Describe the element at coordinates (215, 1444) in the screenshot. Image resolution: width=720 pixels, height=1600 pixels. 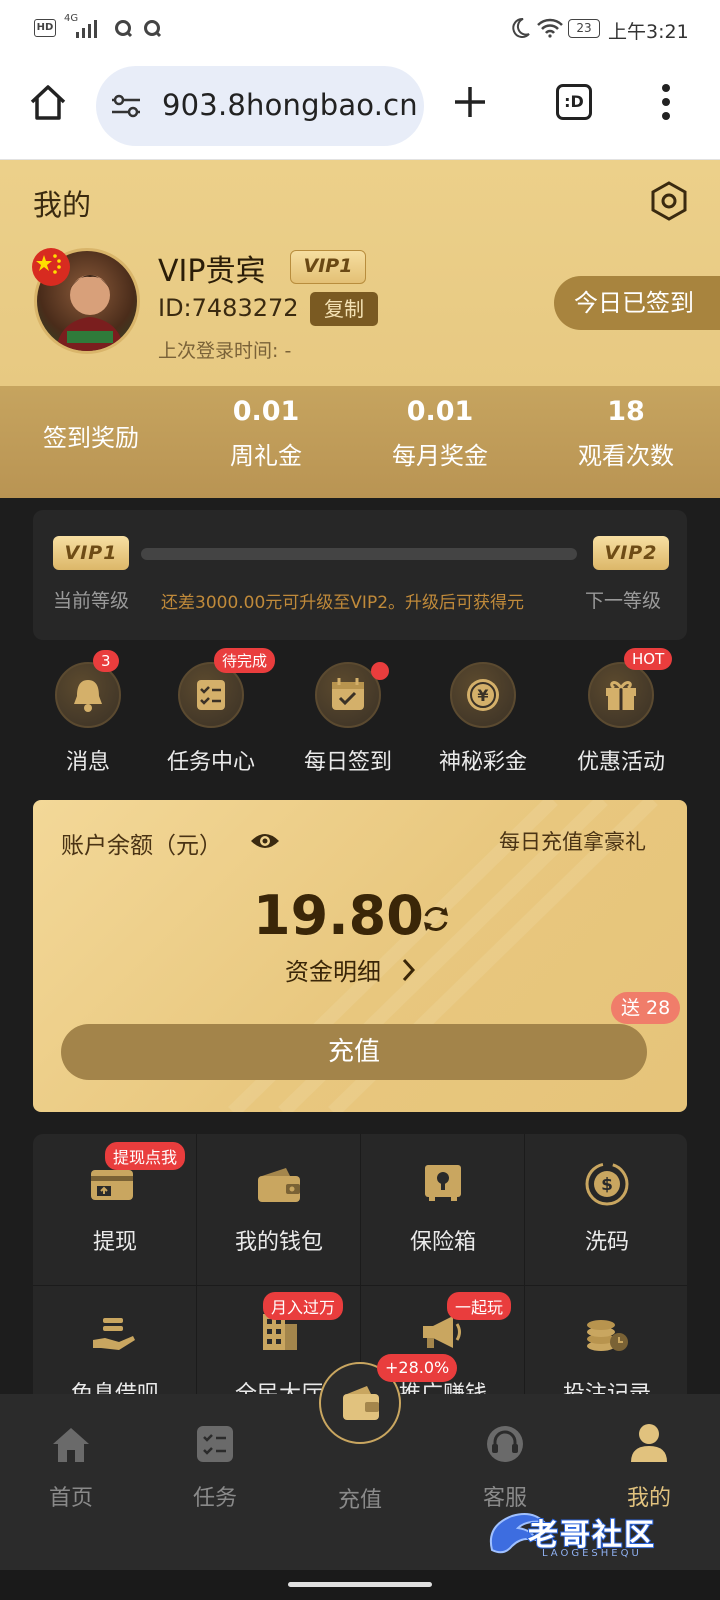
I see `task-list-icon` at that location.